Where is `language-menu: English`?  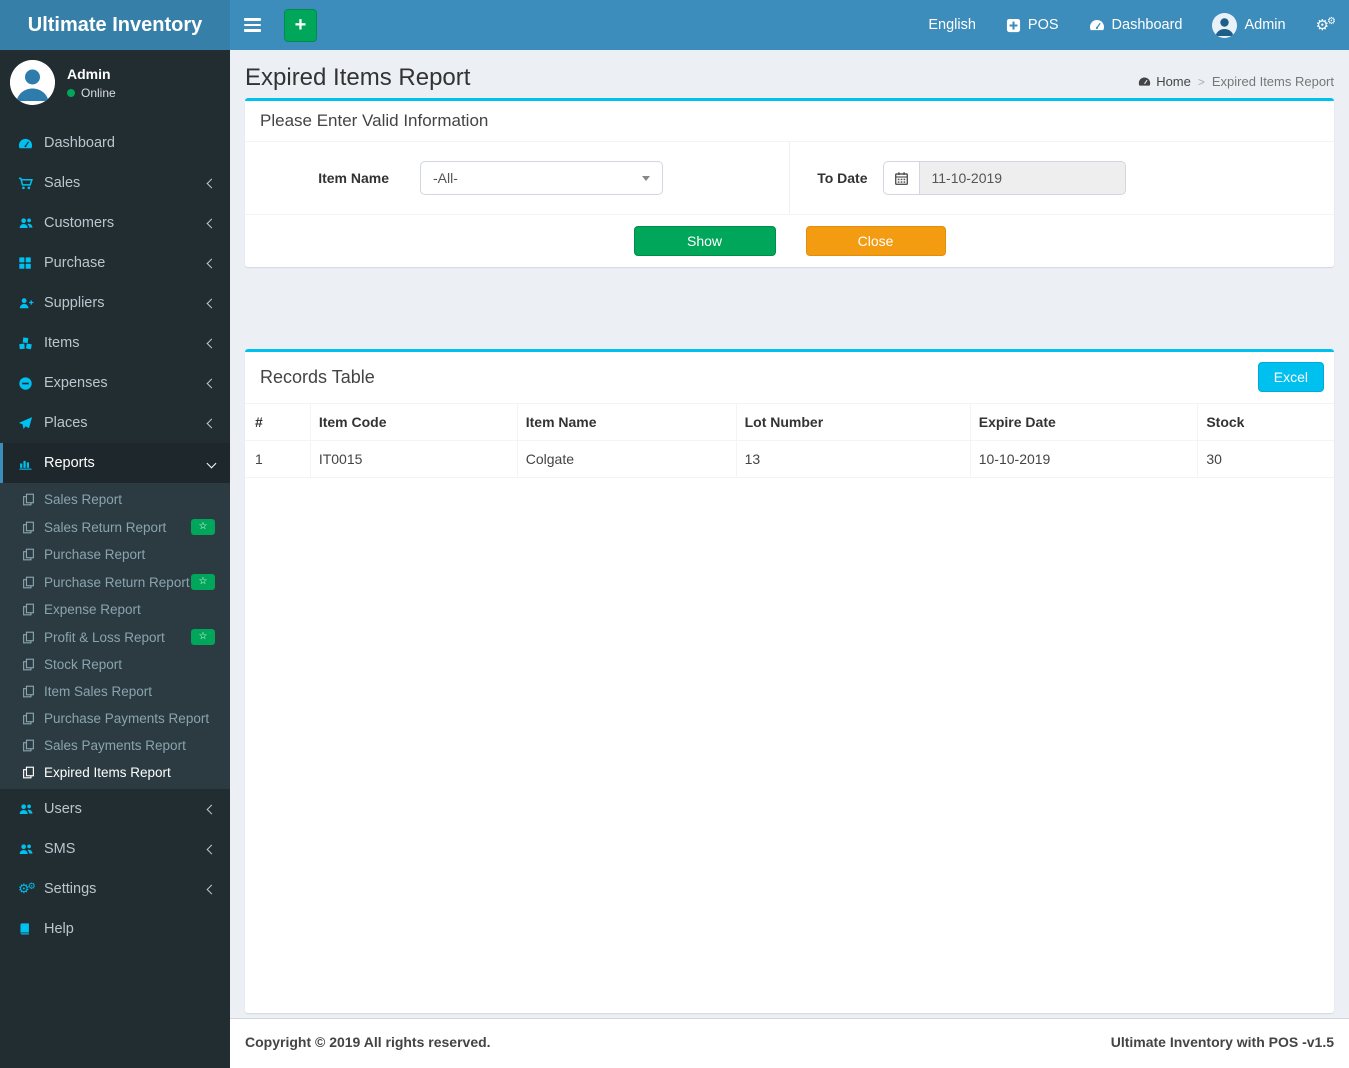 language-menu: English is located at coordinates (952, 25).